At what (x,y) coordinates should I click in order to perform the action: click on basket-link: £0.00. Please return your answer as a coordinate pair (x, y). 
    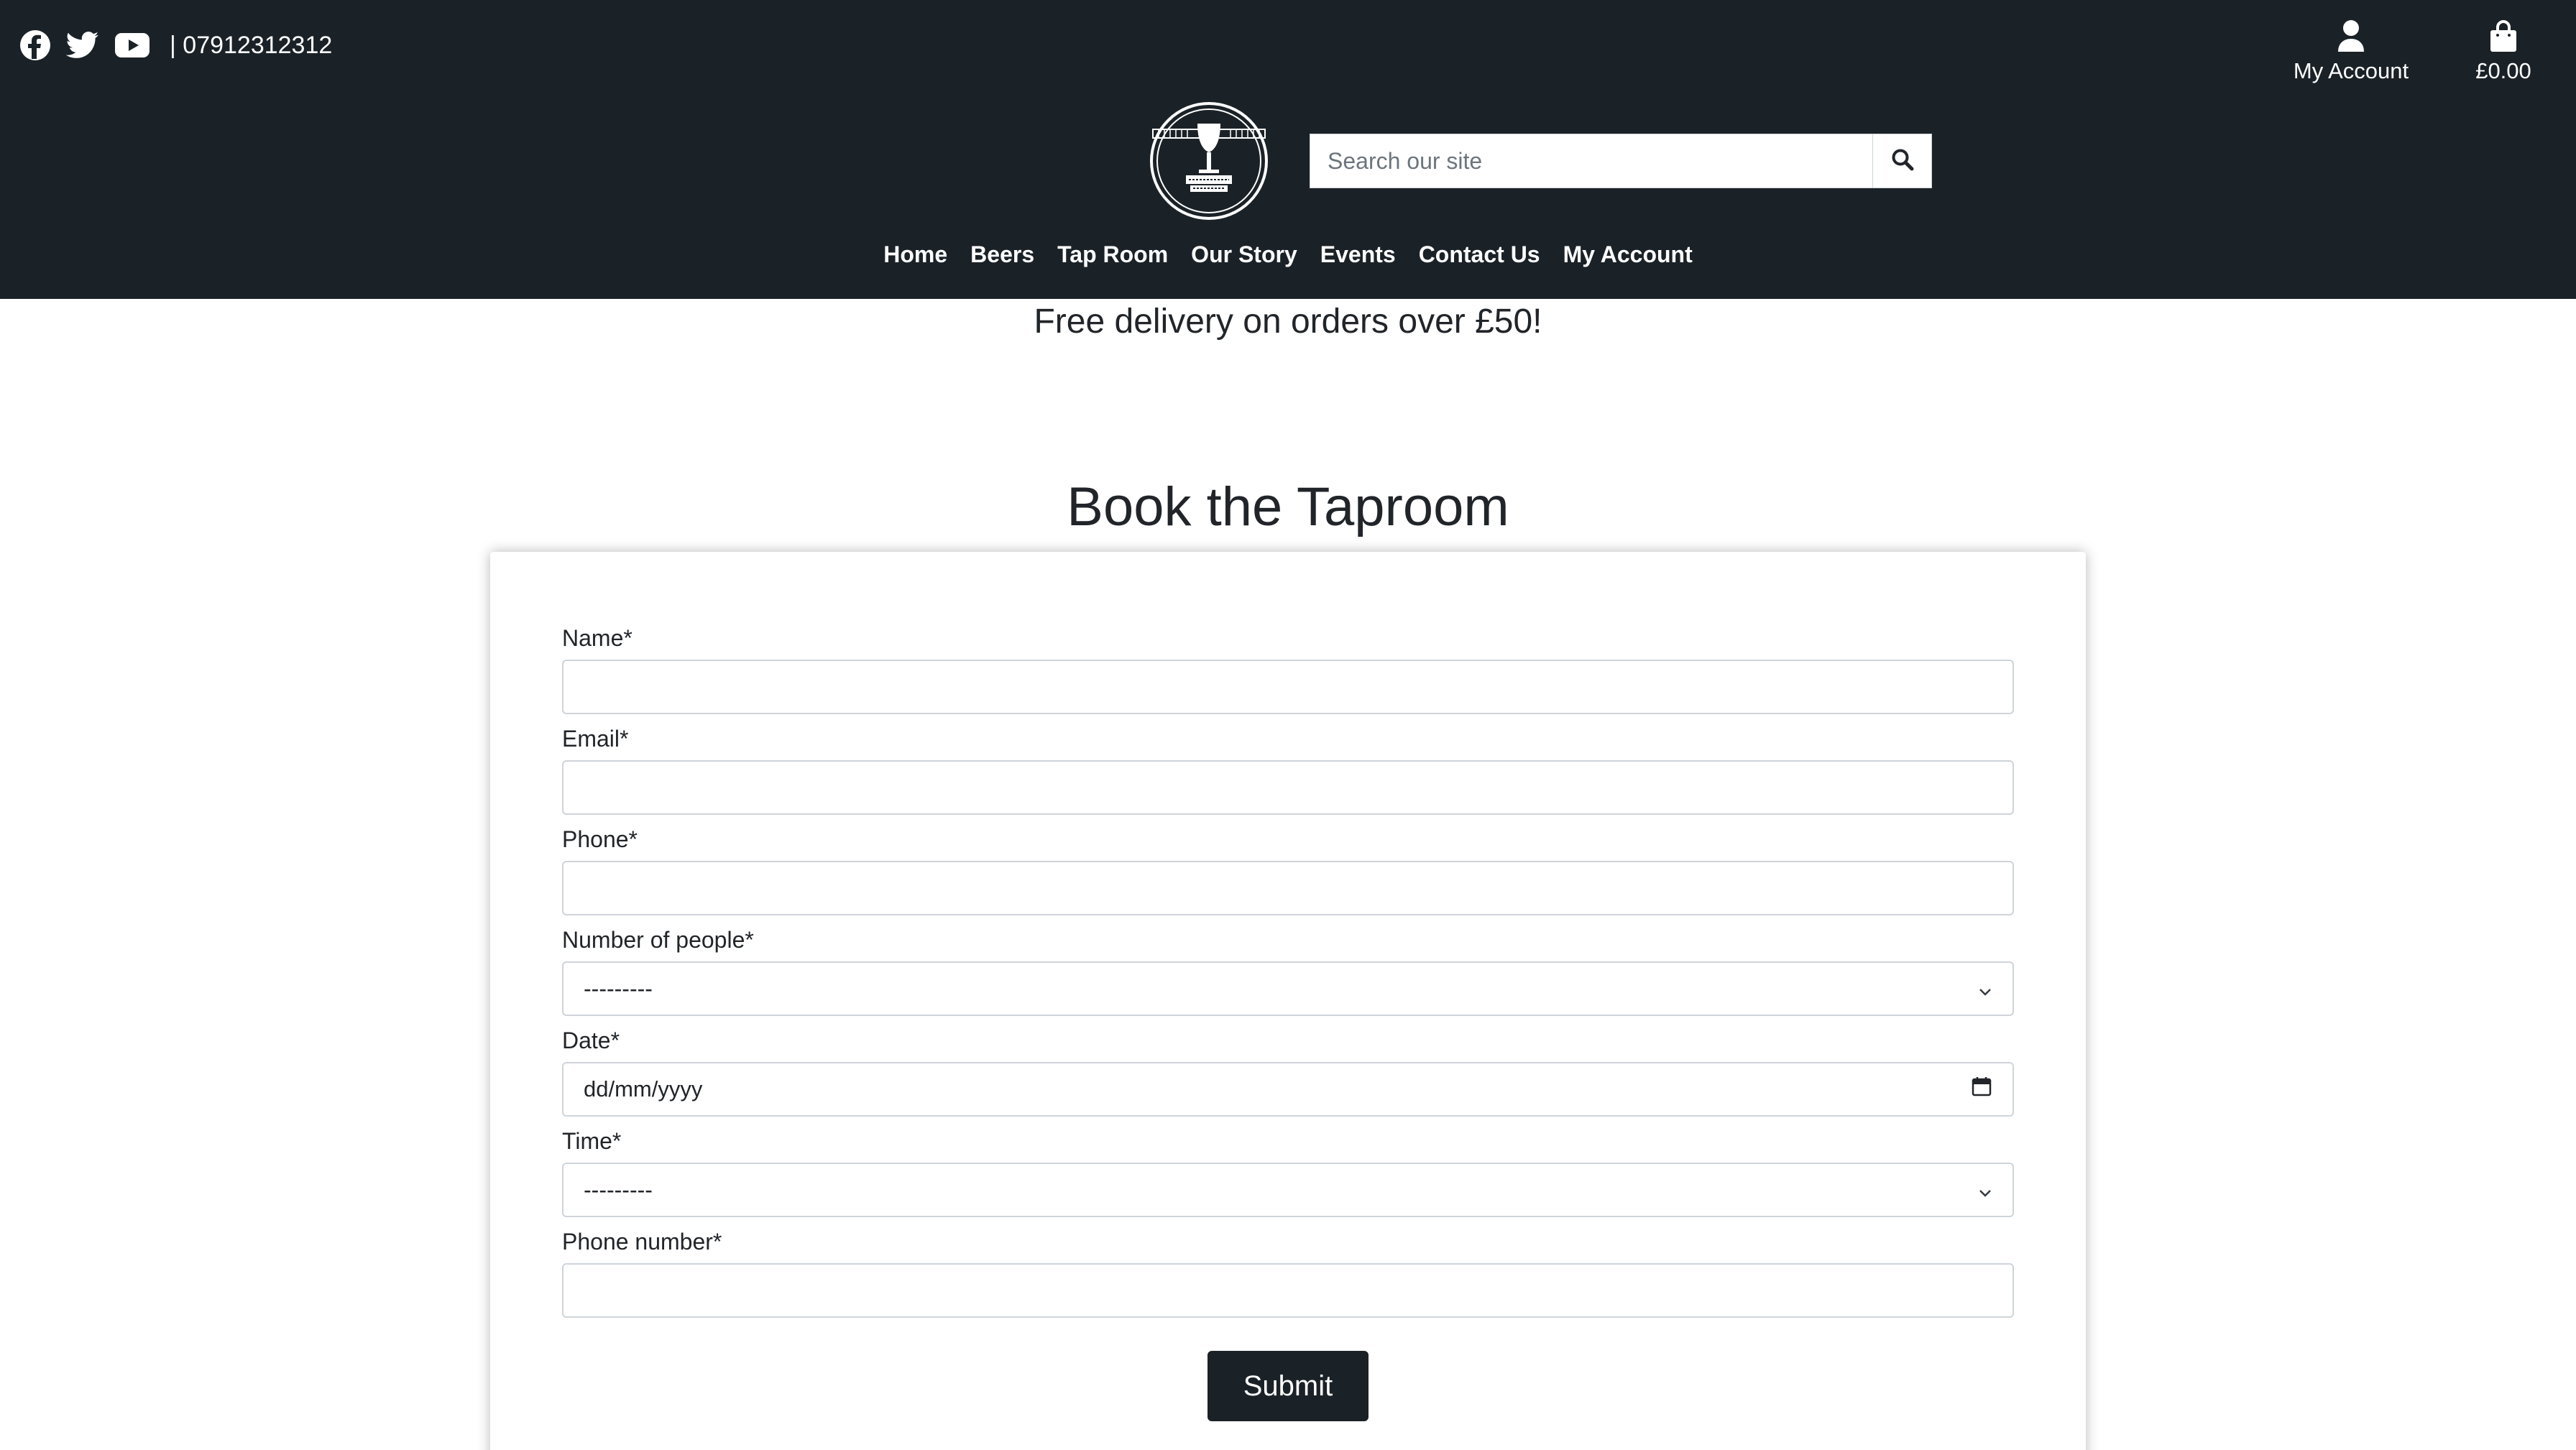
    Looking at the image, I should click on (2503, 52).